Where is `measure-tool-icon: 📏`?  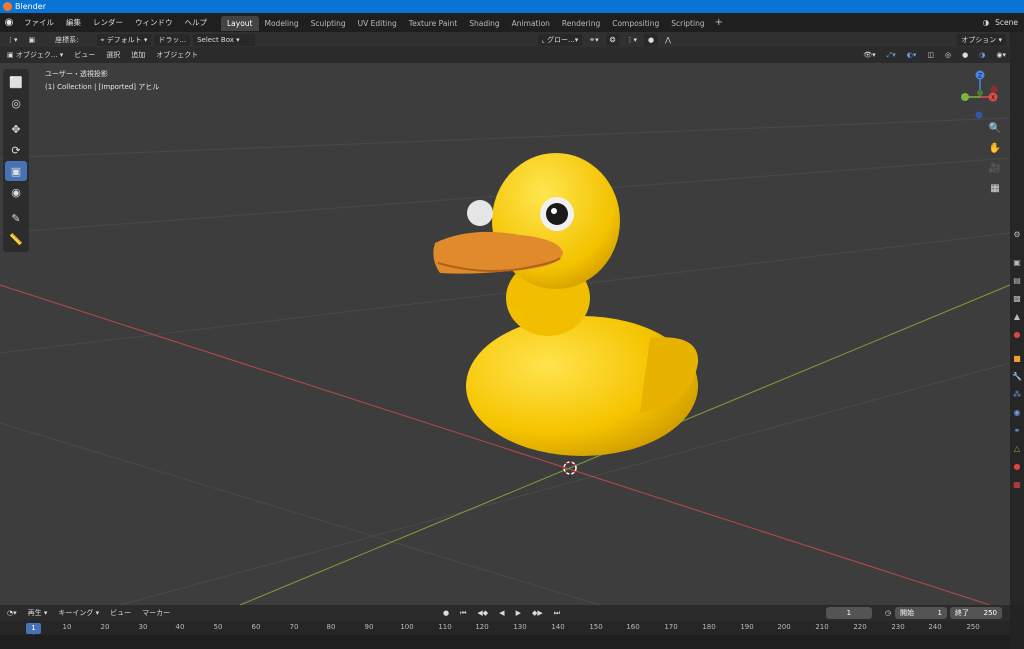
measure-tool-icon: 📏 is located at coordinates (16, 239).